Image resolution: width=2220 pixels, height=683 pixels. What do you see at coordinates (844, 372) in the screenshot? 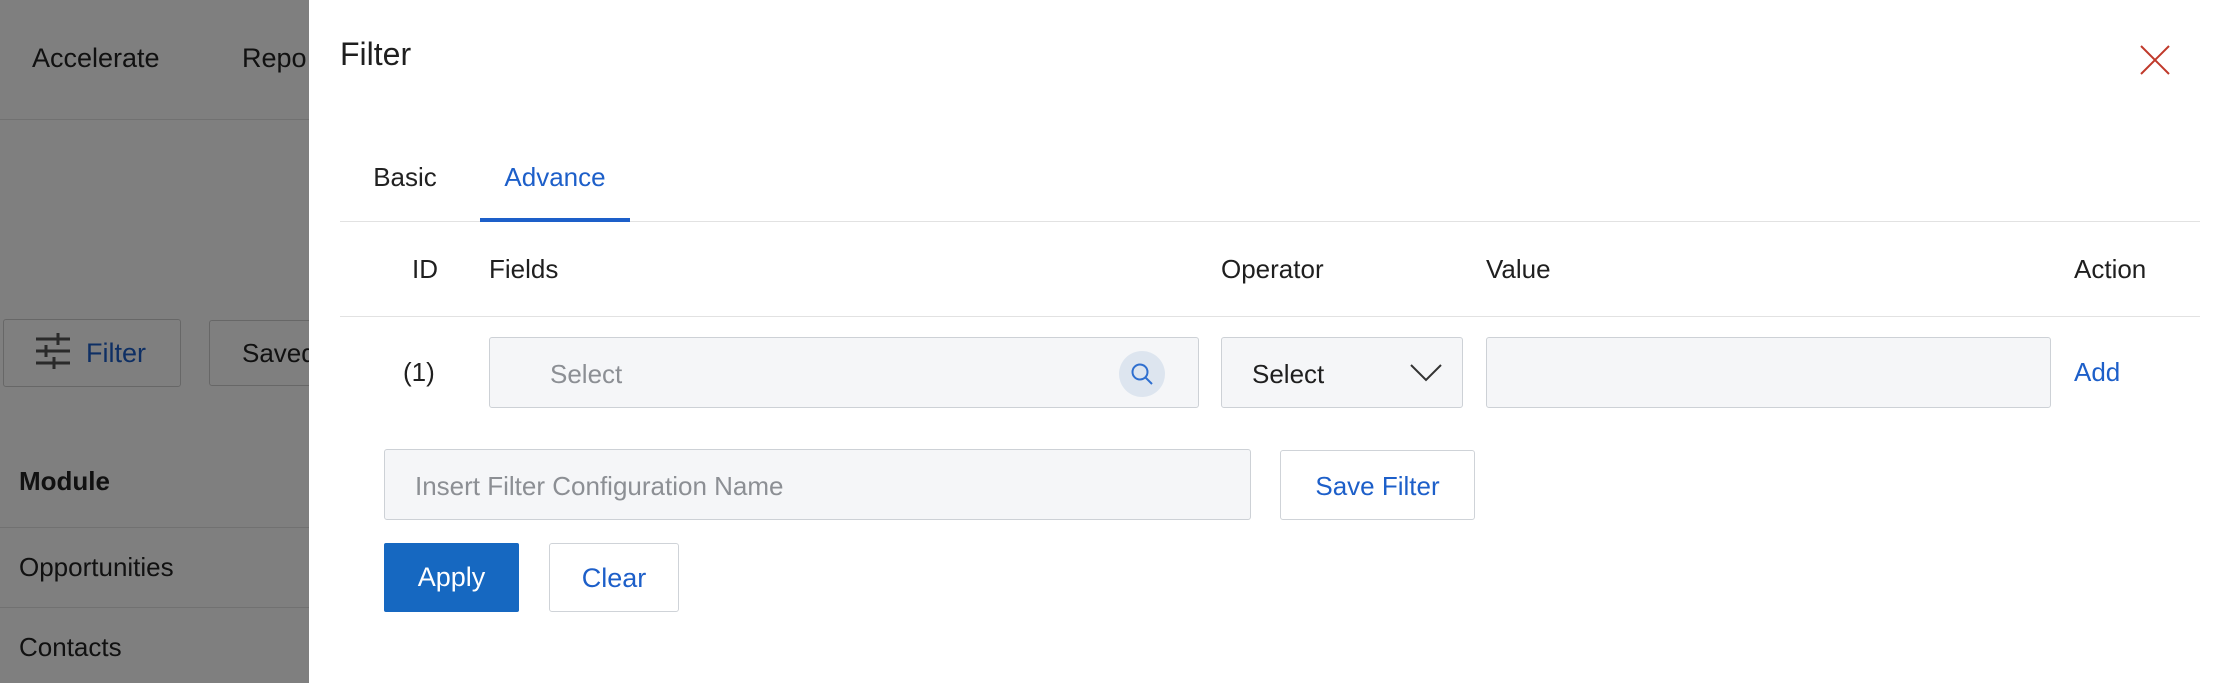
I see `field-select-input: Select` at bounding box center [844, 372].